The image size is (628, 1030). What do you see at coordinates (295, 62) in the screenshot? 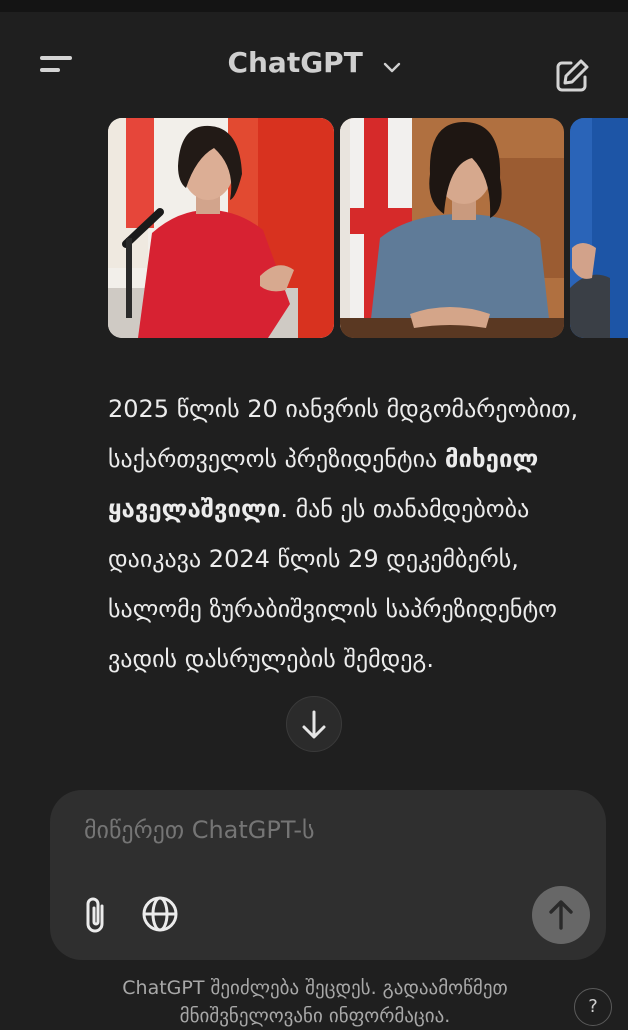
I see `app-title: ChatGPT` at bounding box center [295, 62].